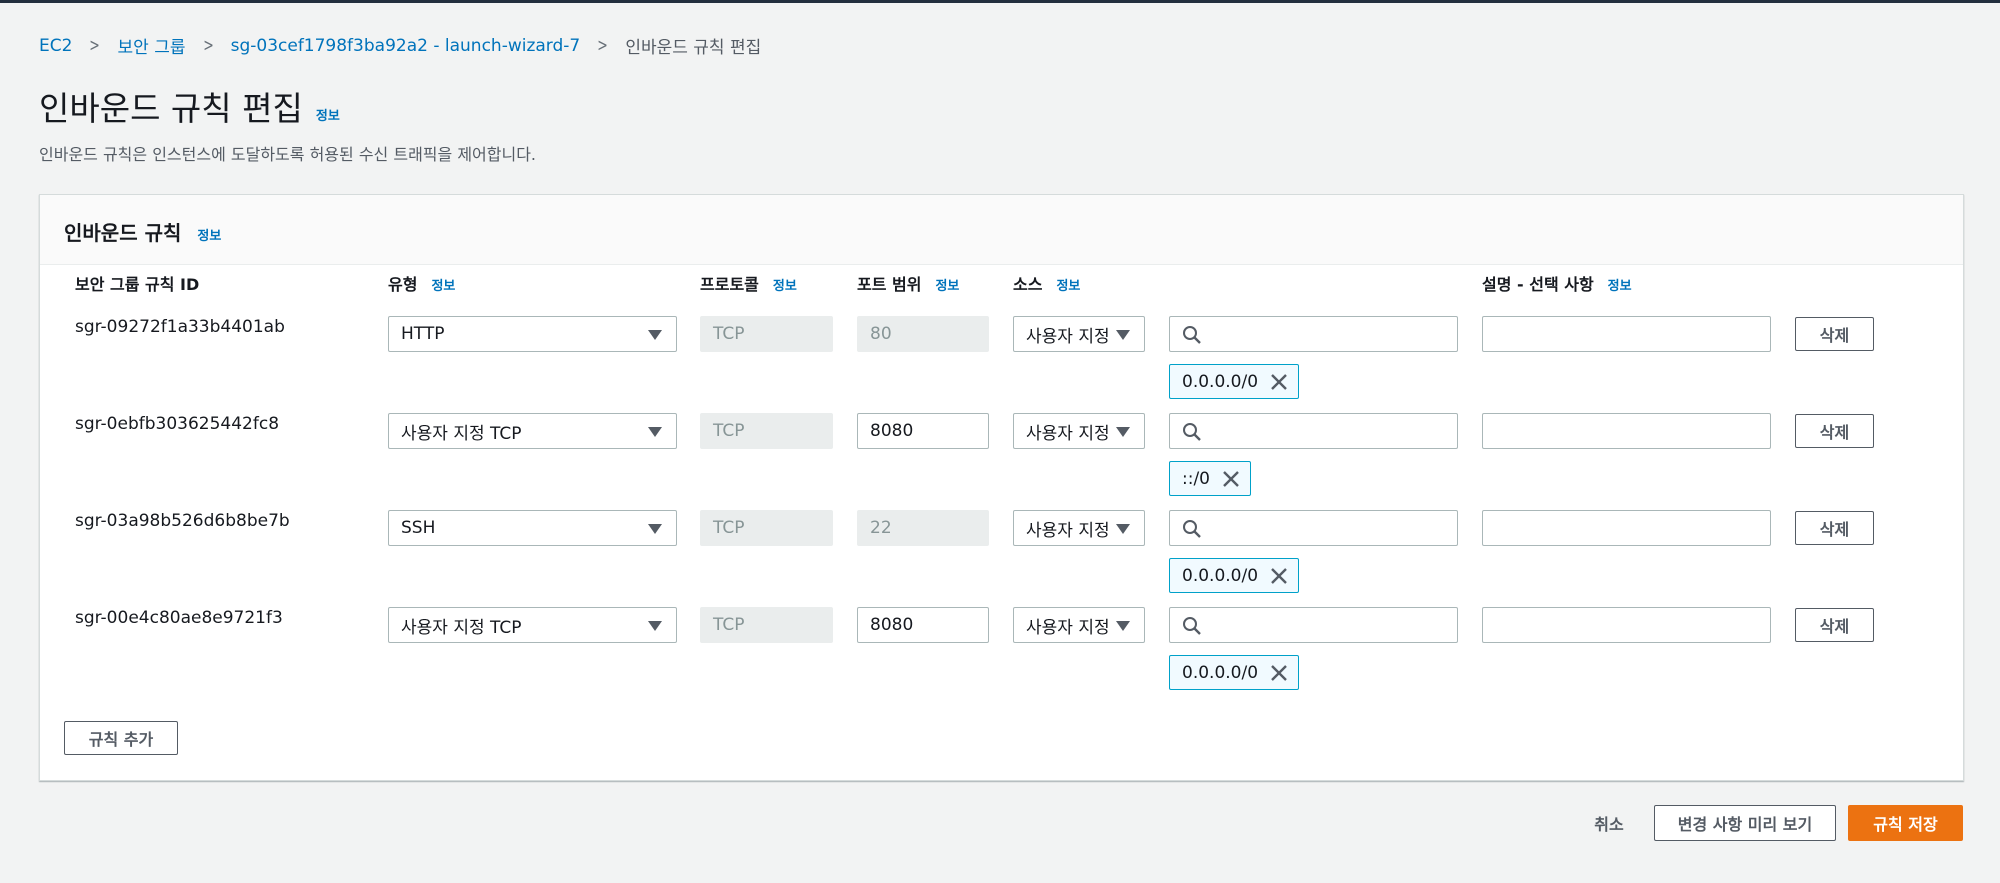  Describe the element at coordinates (923, 528) in the screenshot. I see `port-range-field: 22` at that location.